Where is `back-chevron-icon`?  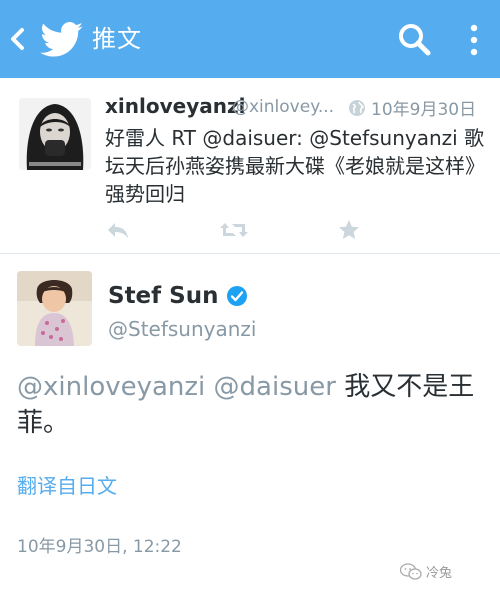 back-chevron-icon is located at coordinates (17, 39).